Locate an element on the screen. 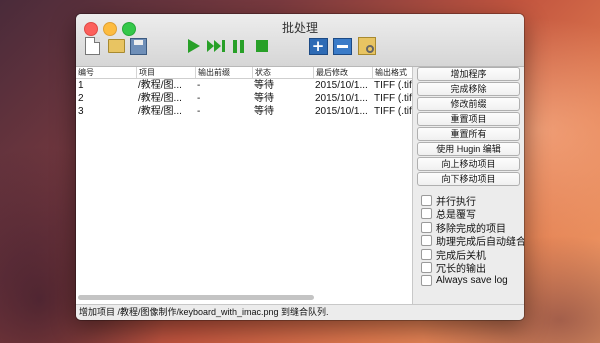 The height and width of the screenshot is (343, 600). save-disk-icon is located at coordinates (138, 46).